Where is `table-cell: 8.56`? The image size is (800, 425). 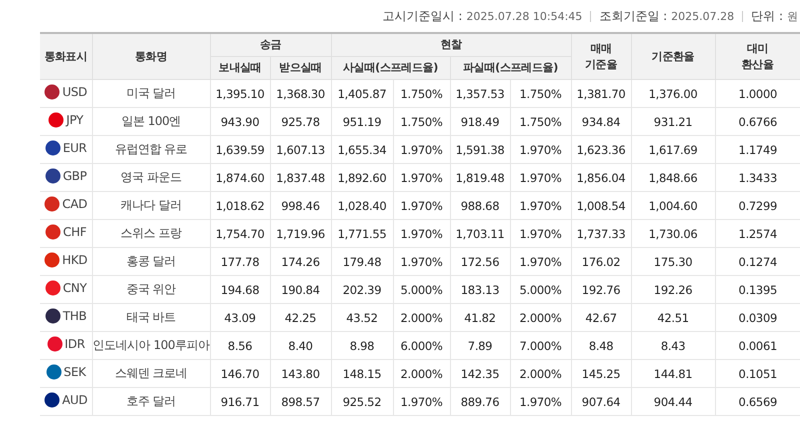 table-cell: 8.56 is located at coordinates (240, 346).